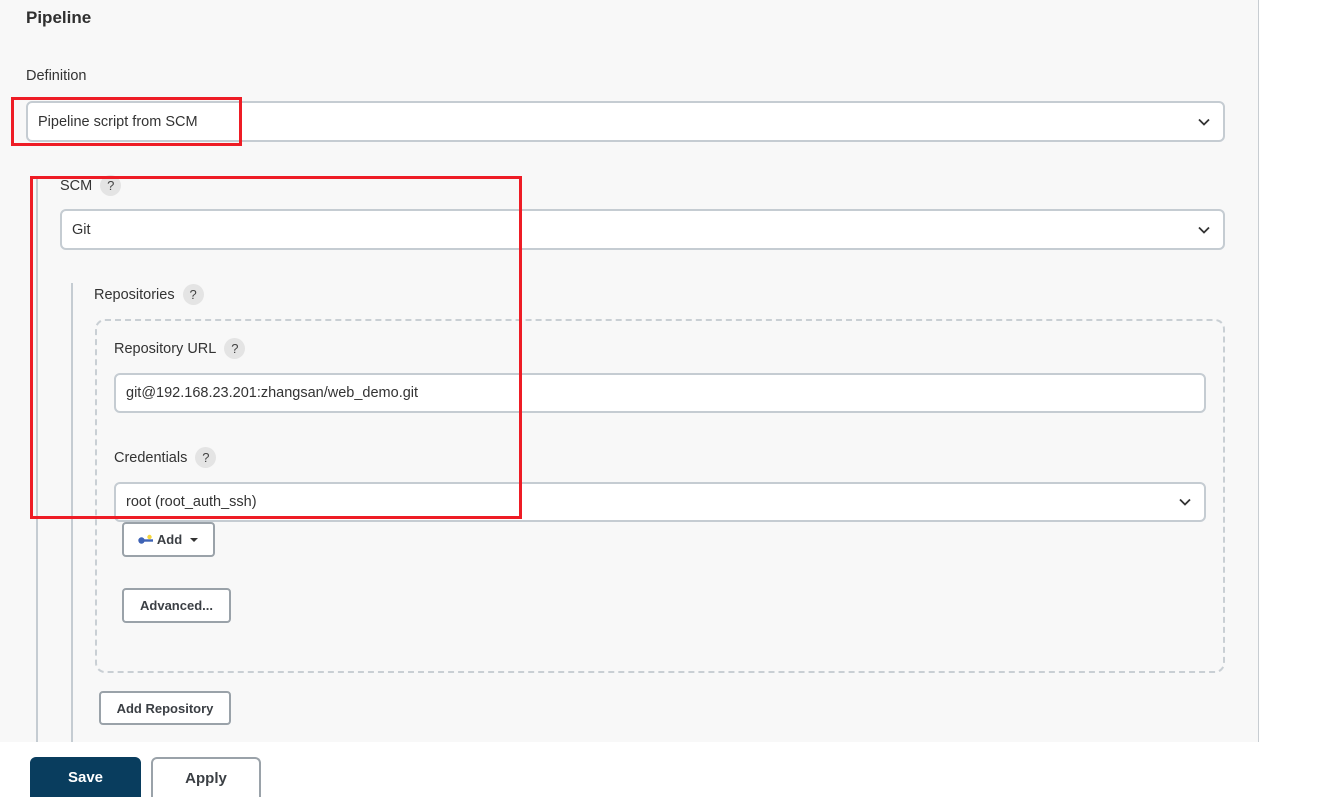  I want to click on add-credentials-button: Add, so click(168, 539).